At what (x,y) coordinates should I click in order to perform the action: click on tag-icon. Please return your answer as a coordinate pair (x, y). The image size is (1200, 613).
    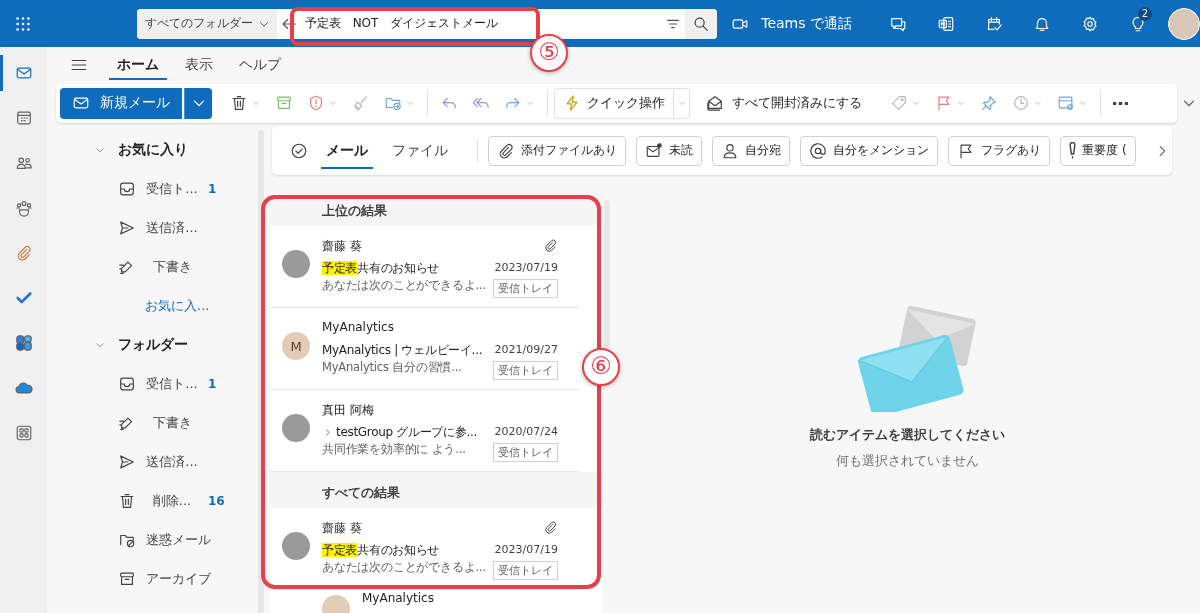
    Looking at the image, I should click on (899, 103).